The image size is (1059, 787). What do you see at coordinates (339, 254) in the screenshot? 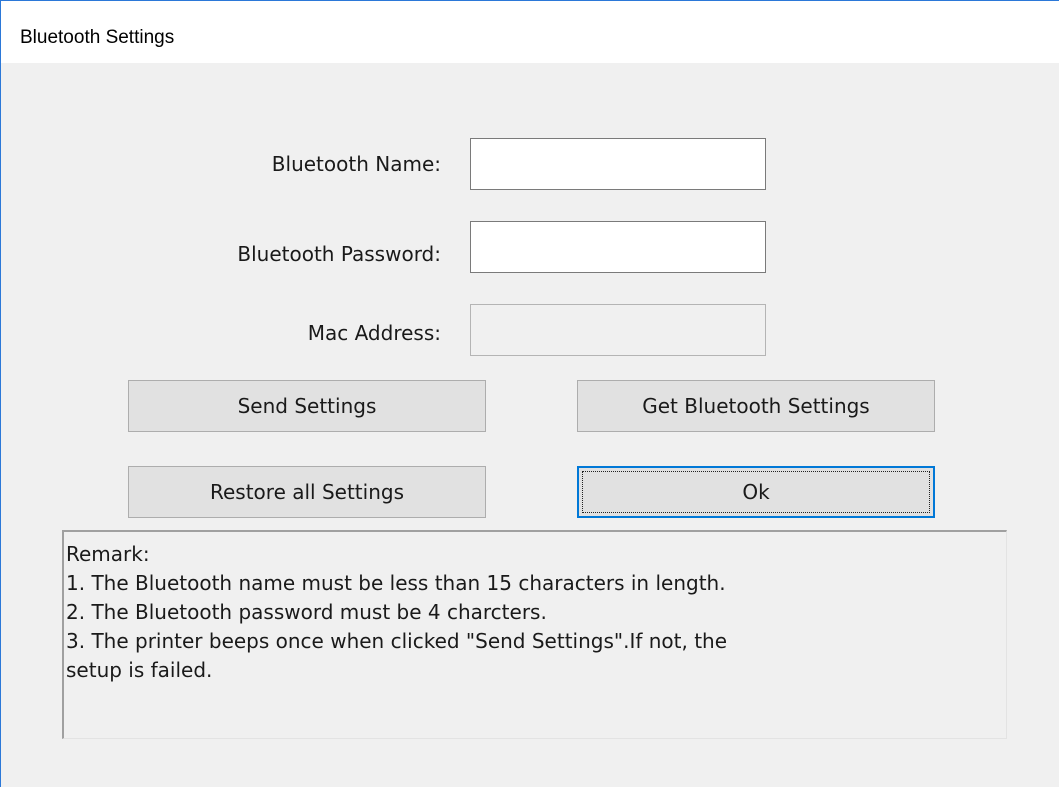
I see `bluetooth-password-label: Bluetooth Password:` at bounding box center [339, 254].